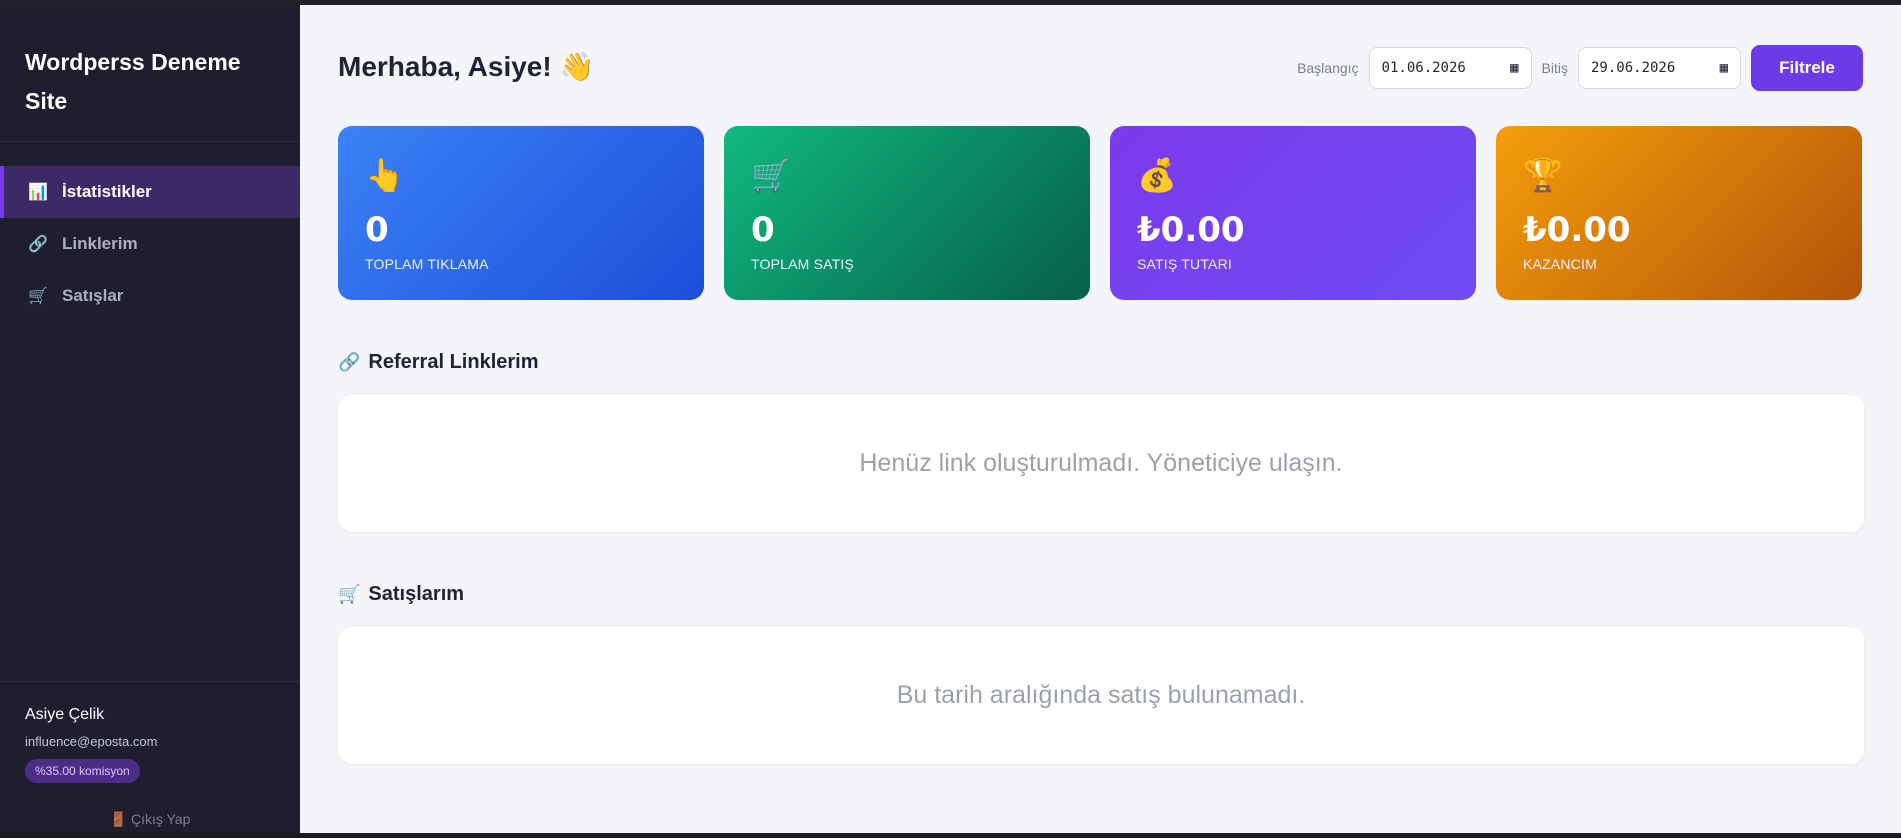 The height and width of the screenshot is (838, 1901). I want to click on sales-title-text: Satışlarım, so click(416, 594).